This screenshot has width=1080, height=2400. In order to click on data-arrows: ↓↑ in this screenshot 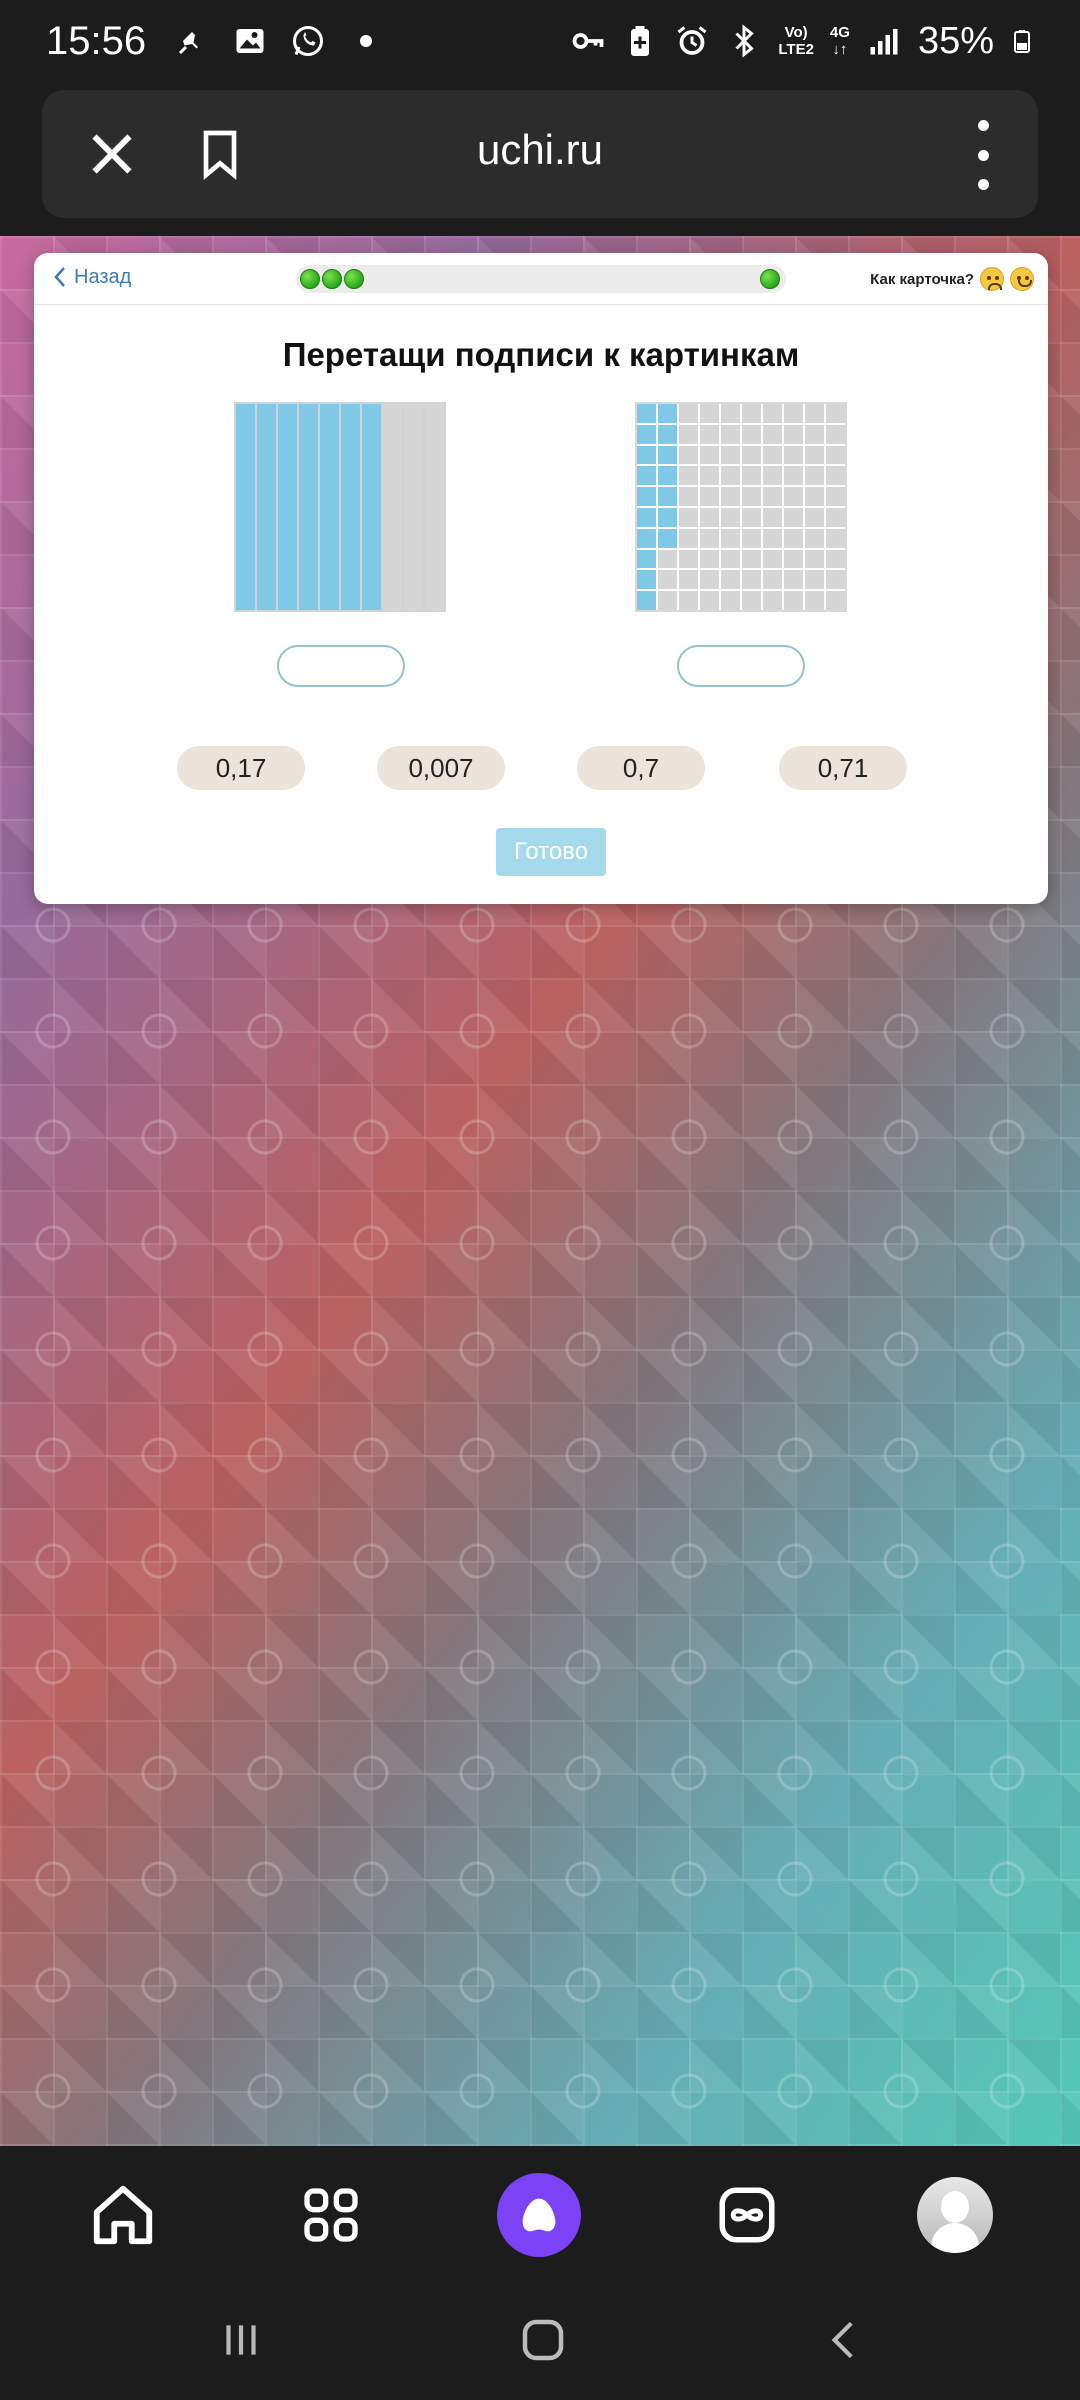, I will do `click(840, 49)`.